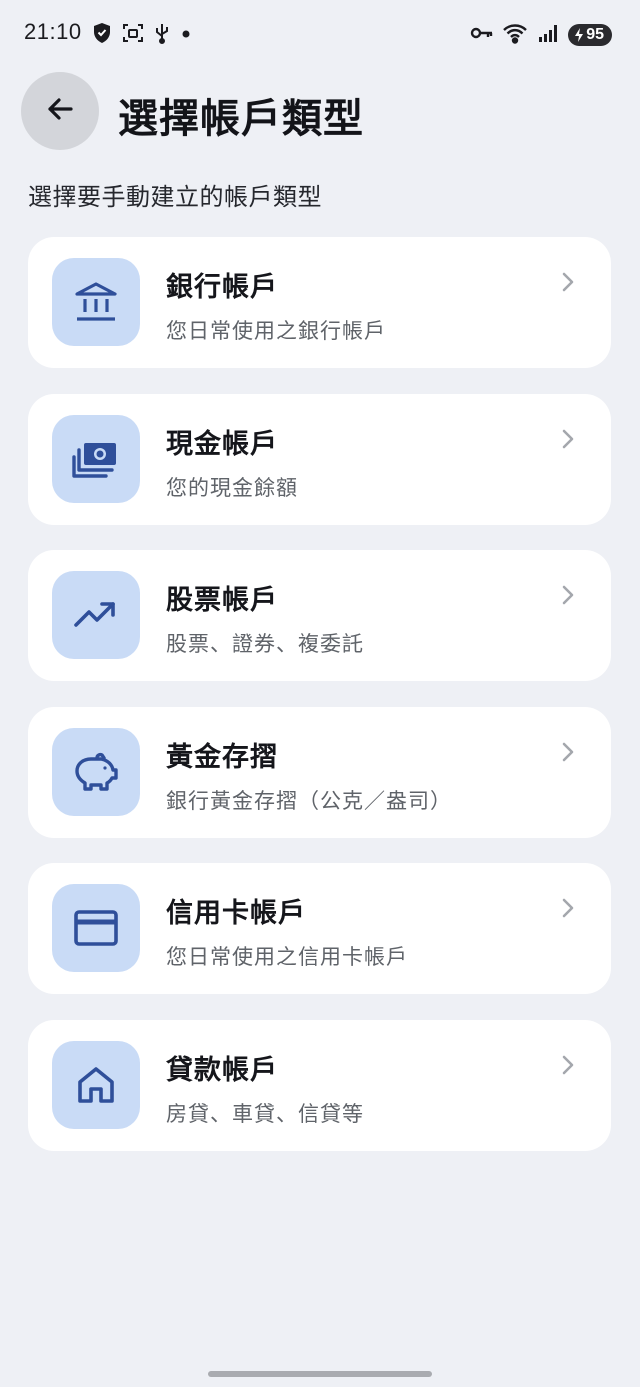  I want to click on signal-icon, so click(549, 35).